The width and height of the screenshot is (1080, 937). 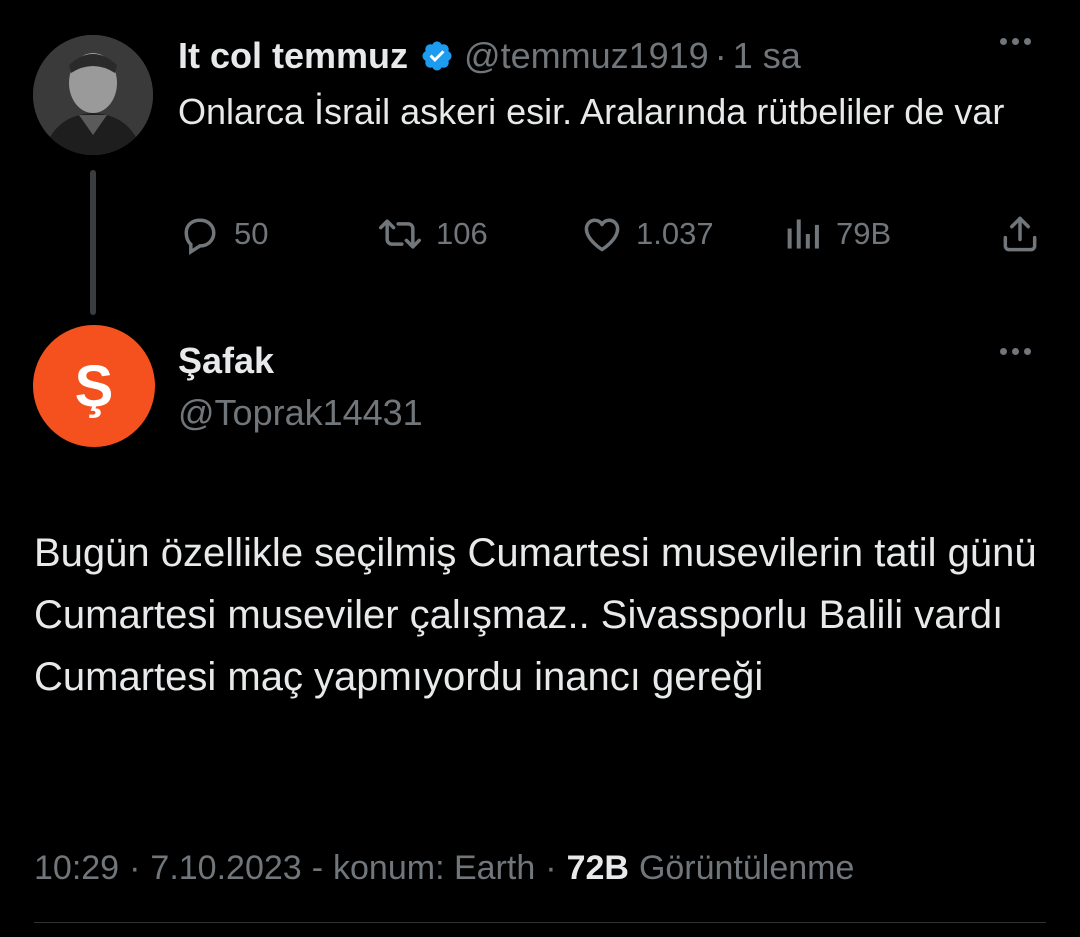 I want to click on date: 7.10.2023, so click(x=225, y=868).